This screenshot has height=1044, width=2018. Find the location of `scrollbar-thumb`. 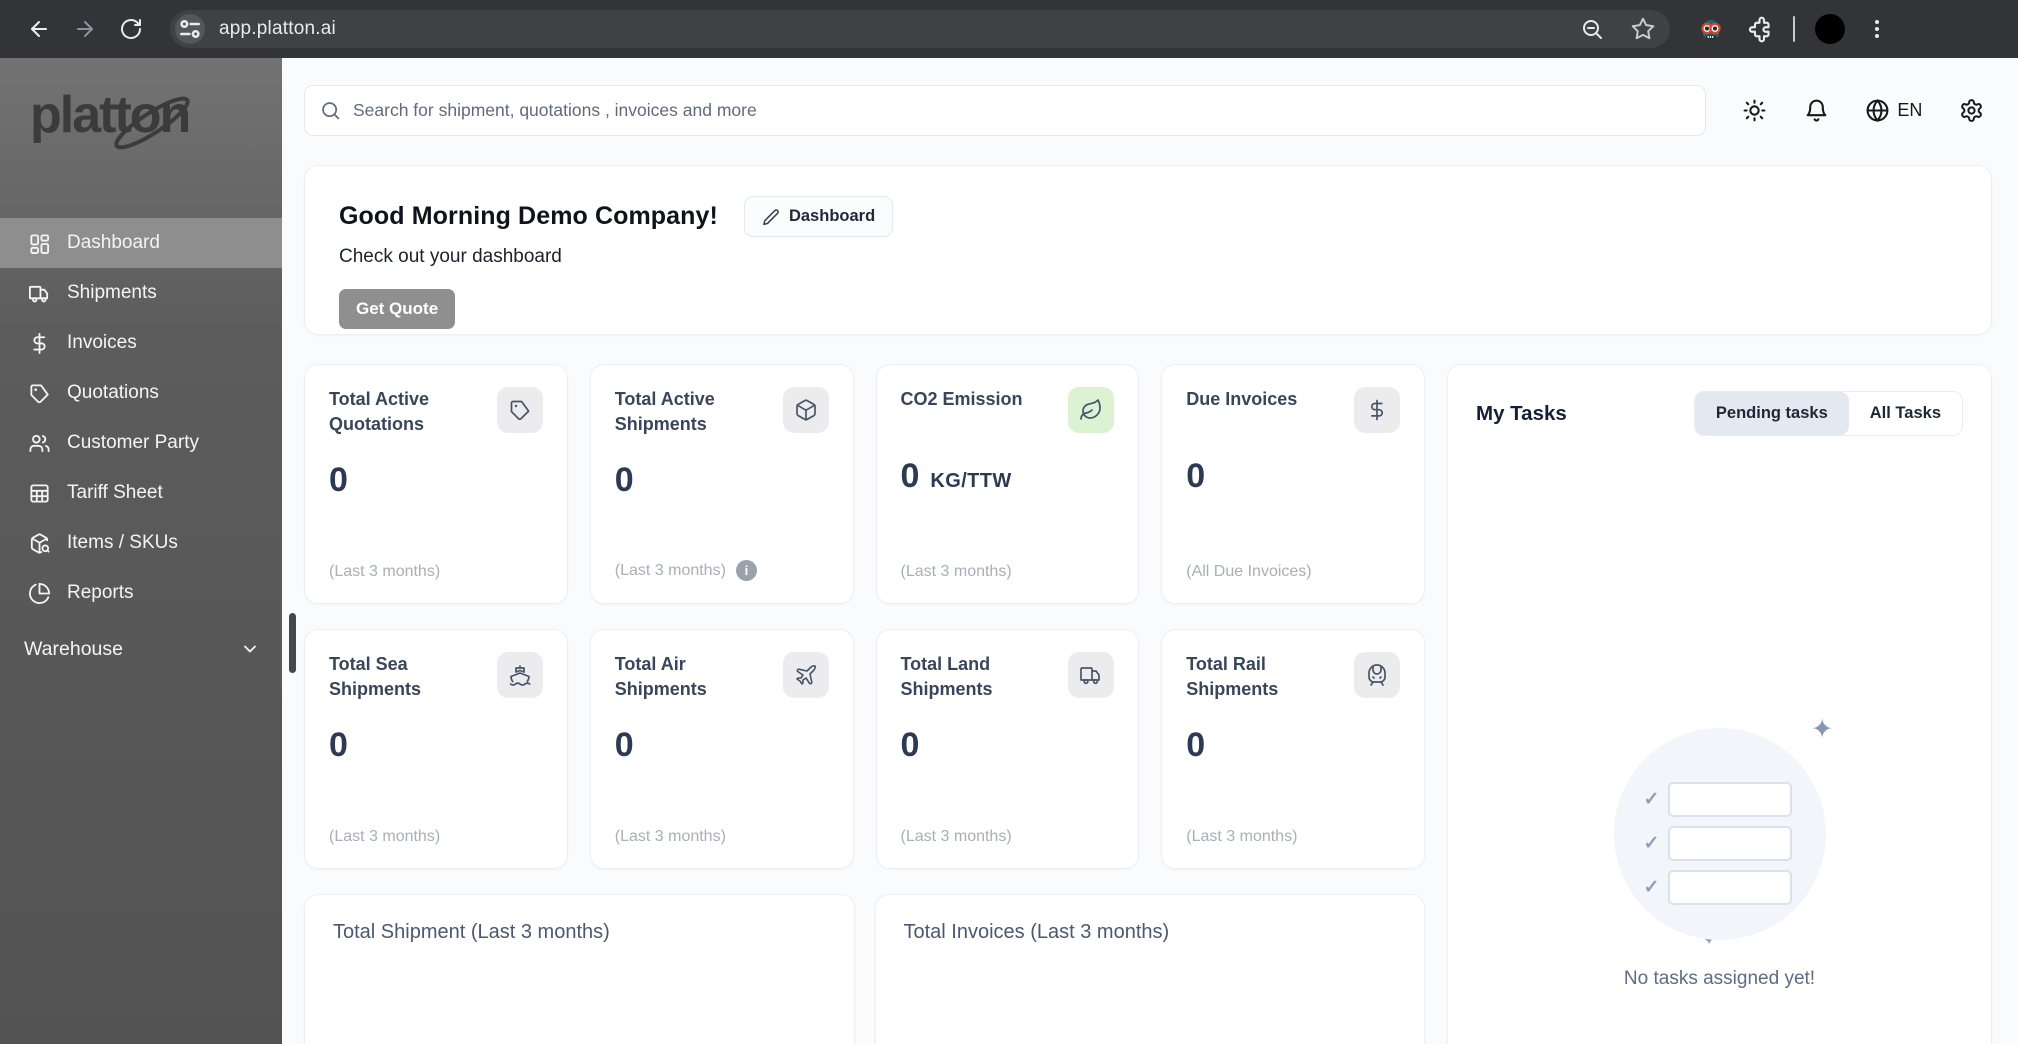

scrollbar-thumb is located at coordinates (292, 643).